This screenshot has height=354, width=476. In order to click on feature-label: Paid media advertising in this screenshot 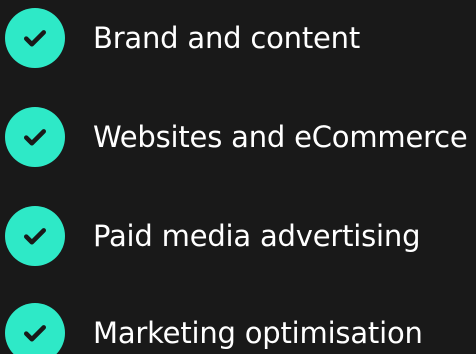, I will do `click(257, 235)`.